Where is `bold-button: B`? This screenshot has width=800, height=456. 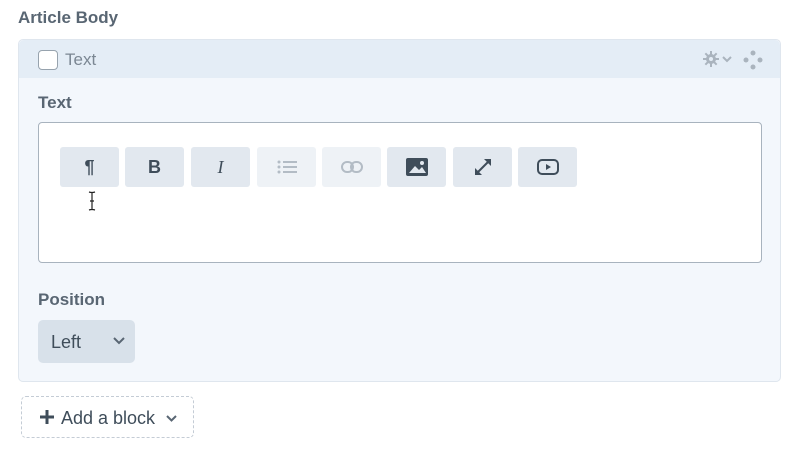
bold-button: B is located at coordinates (154, 167).